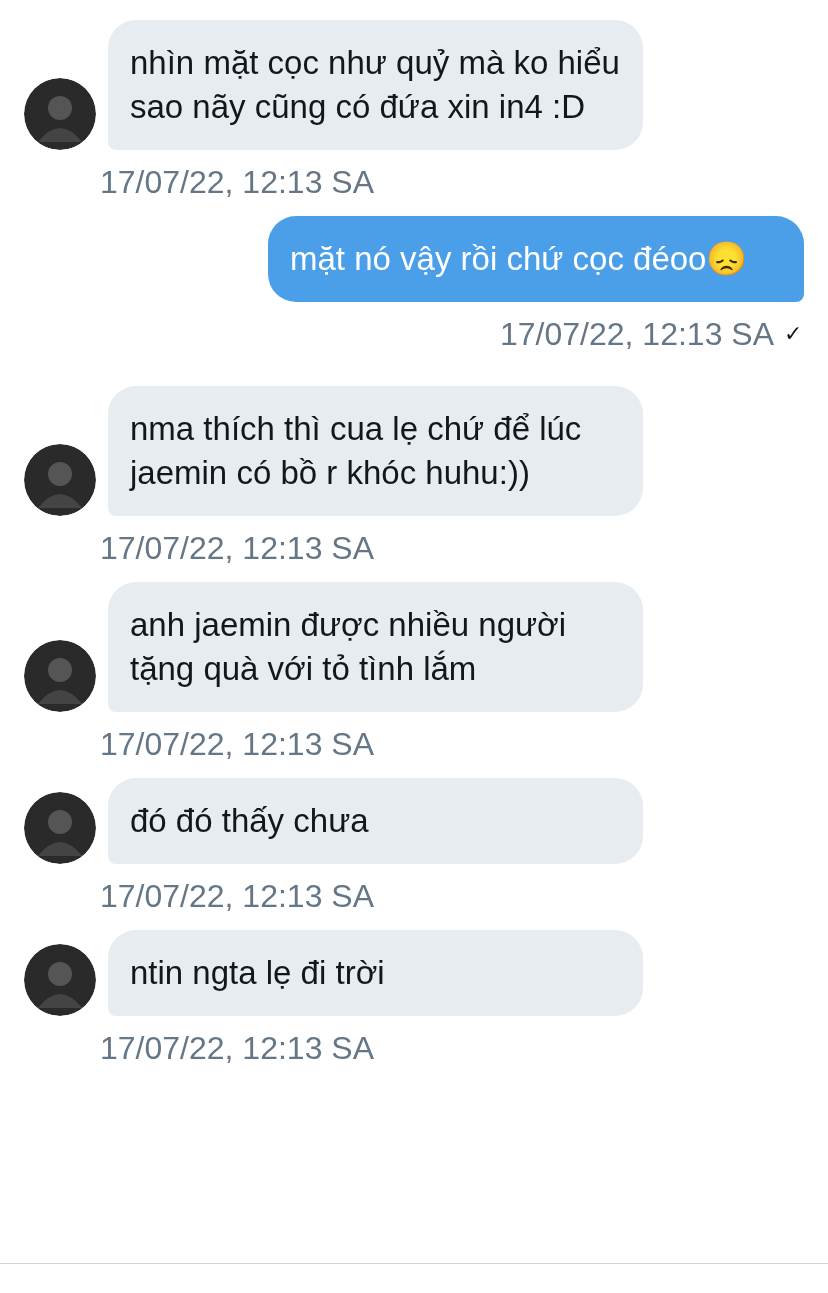 This screenshot has height=1293, width=828. I want to click on read-receipt: ✓, so click(793, 334).